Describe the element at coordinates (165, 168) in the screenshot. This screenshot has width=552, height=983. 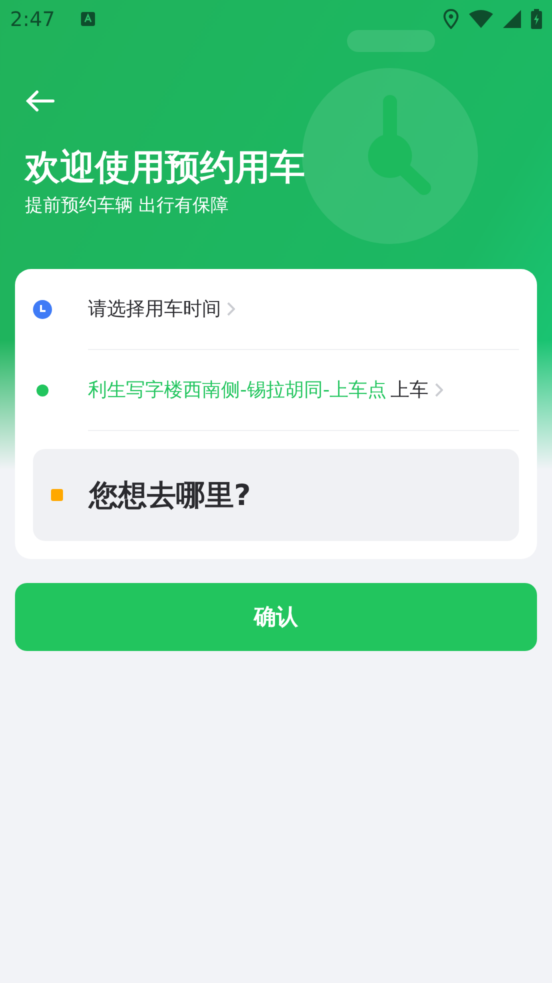
I see `page-title: 欢迎使用预约用车` at that location.